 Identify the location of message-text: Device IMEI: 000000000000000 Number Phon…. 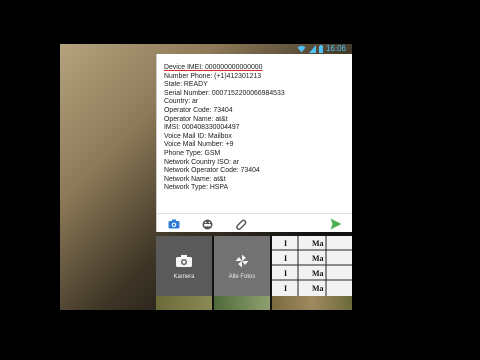
(257, 128).